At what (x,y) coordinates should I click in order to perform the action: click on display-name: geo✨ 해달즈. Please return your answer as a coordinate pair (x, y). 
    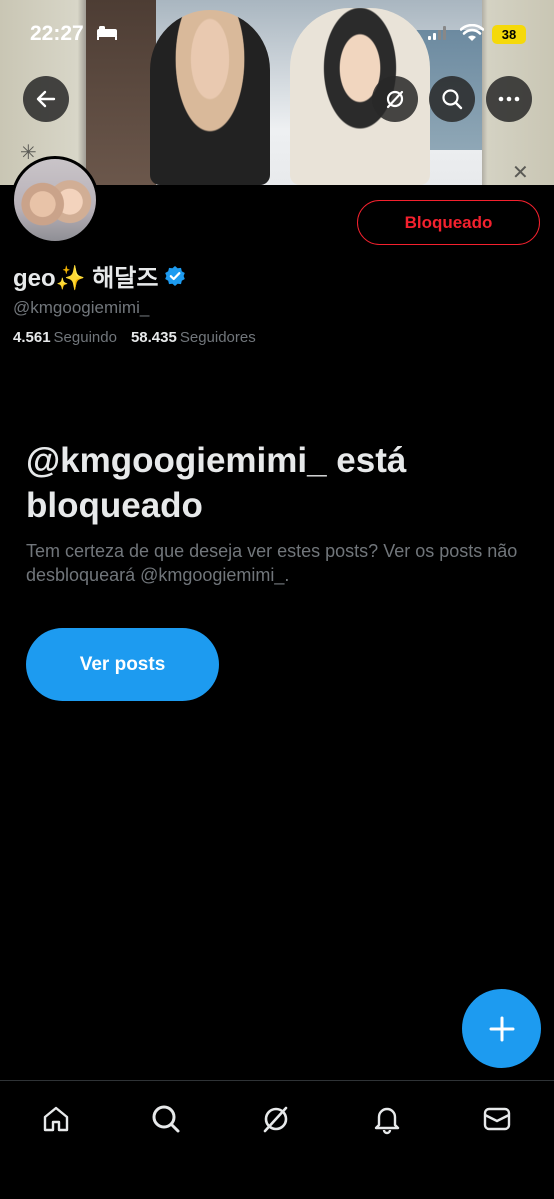
    Looking at the image, I should click on (86, 278).